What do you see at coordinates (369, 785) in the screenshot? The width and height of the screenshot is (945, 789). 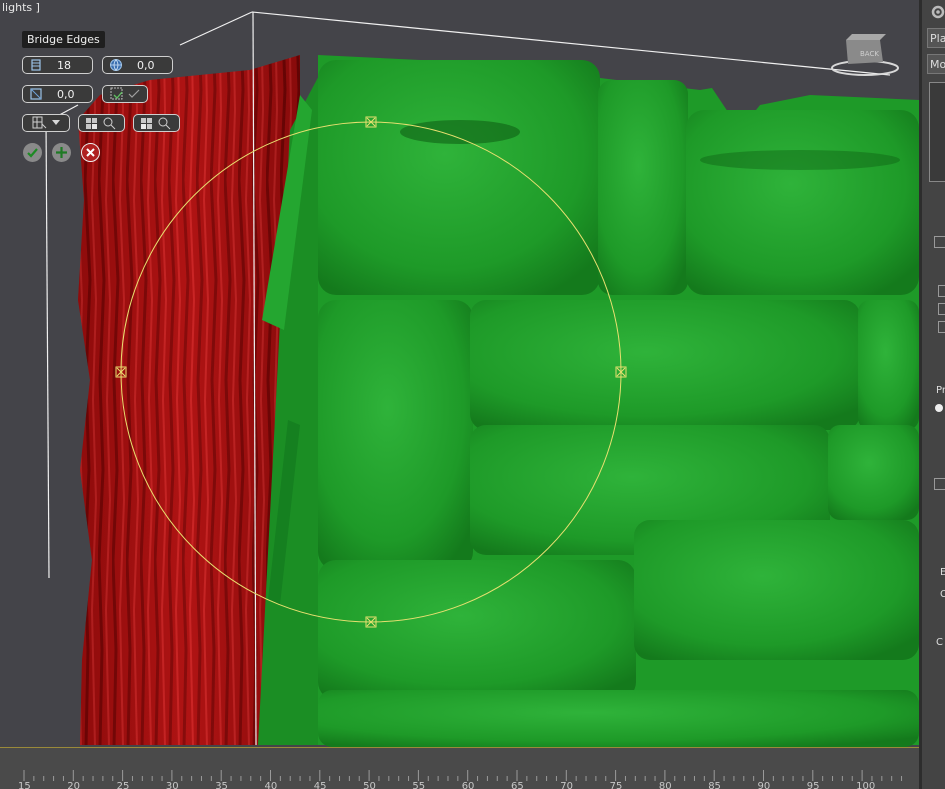 I see `ruler-tick-label: 50` at bounding box center [369, 785].